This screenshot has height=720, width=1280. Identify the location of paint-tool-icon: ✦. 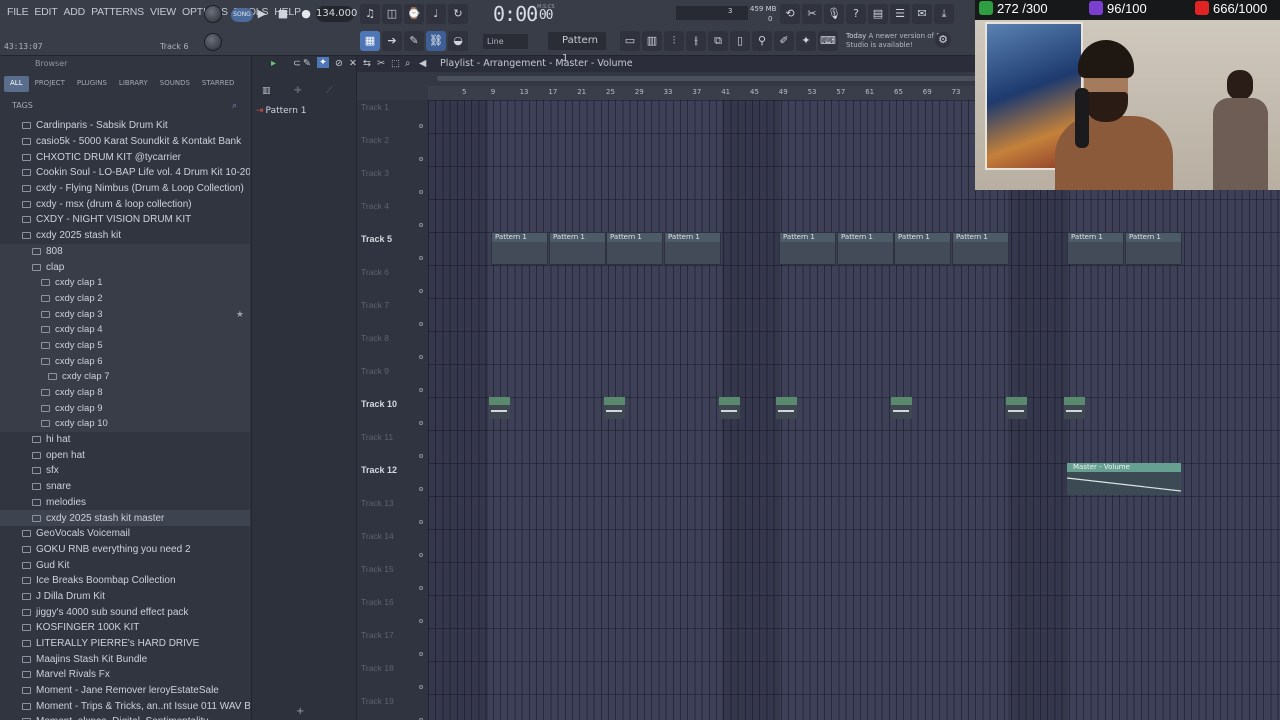
(323, 62).